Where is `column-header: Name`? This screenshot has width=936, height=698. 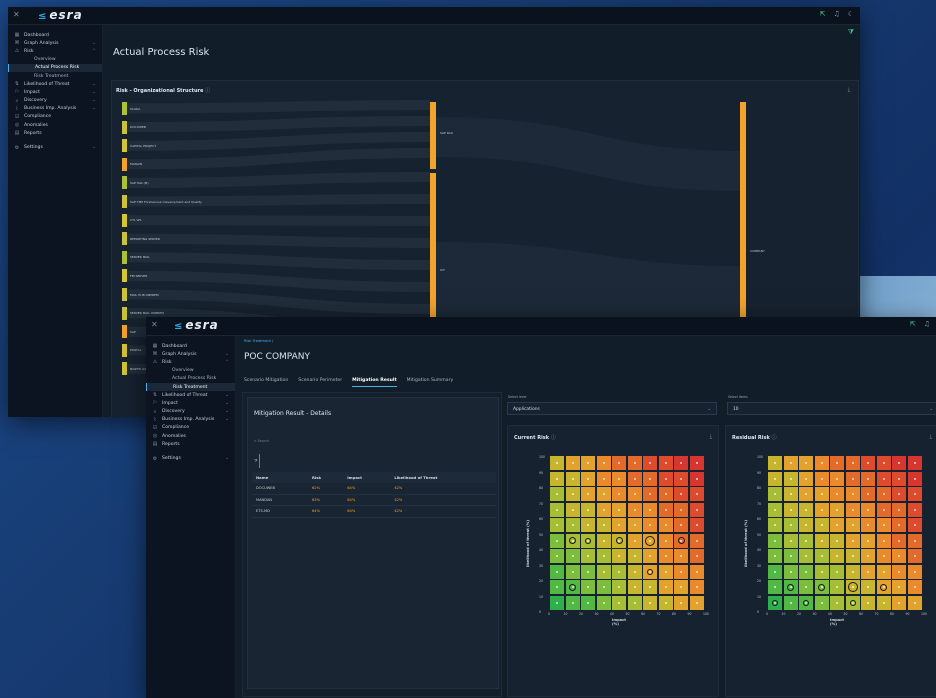 column-header: Name is located at coordinates (280, 477).